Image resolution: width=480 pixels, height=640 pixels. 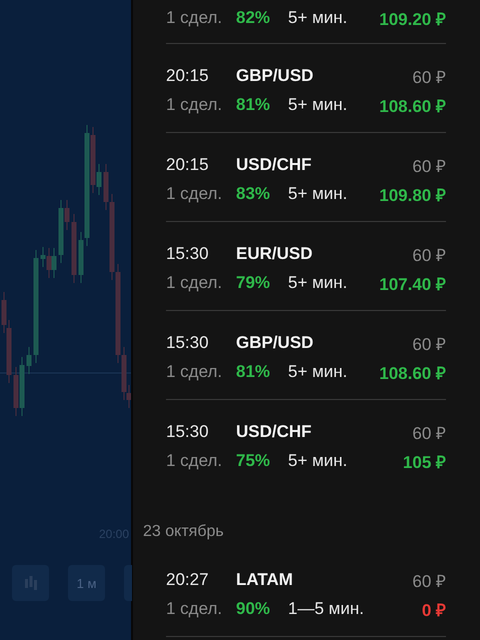 I want to click on payout-amount: 107.40 ₽, so click(x=412, y=284).